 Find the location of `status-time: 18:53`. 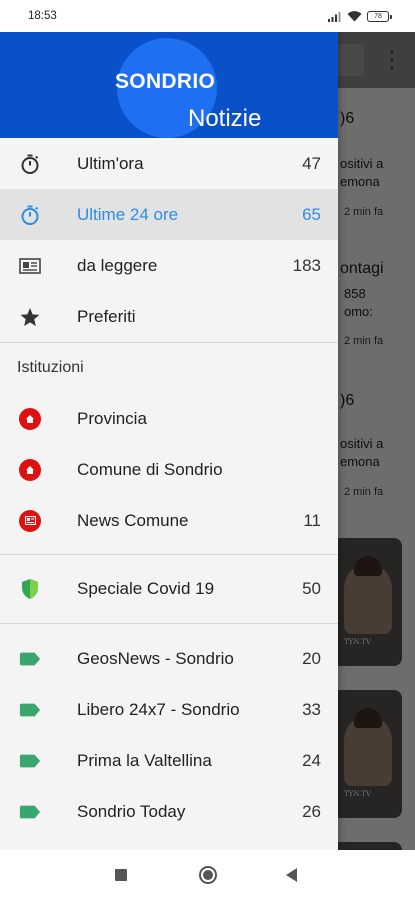

status-time: 18:53 is located at coordinates (42, 16).